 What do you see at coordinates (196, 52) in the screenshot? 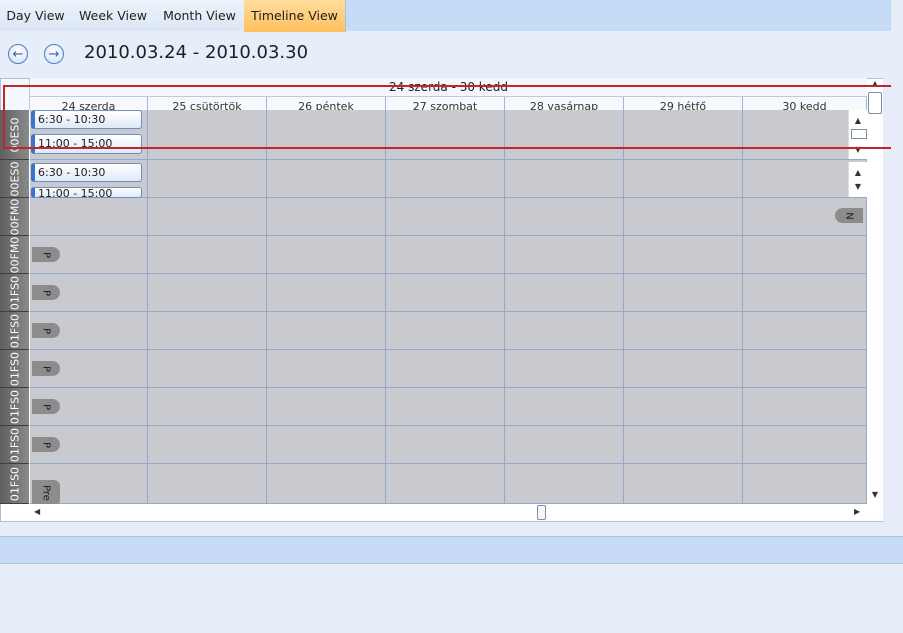
I see `date-range-label: 2010.03.24 - 2010.03.30` at bounding box center [196, 52].